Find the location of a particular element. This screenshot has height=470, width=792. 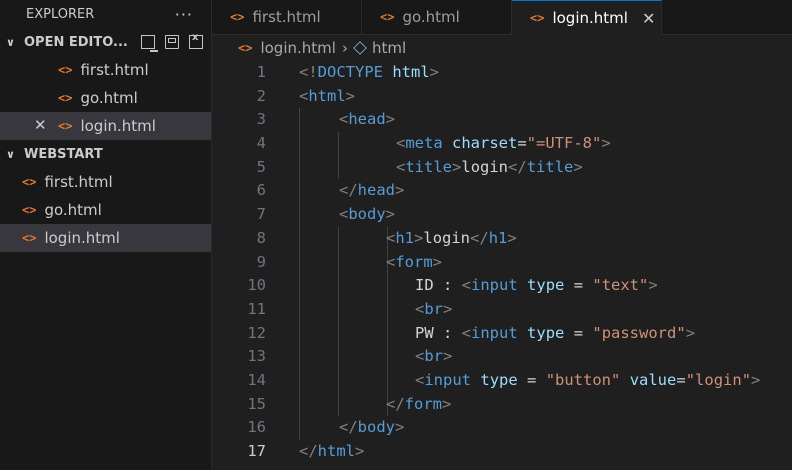

breadcrumb-file: login.html is located at coordinates (297, 48).